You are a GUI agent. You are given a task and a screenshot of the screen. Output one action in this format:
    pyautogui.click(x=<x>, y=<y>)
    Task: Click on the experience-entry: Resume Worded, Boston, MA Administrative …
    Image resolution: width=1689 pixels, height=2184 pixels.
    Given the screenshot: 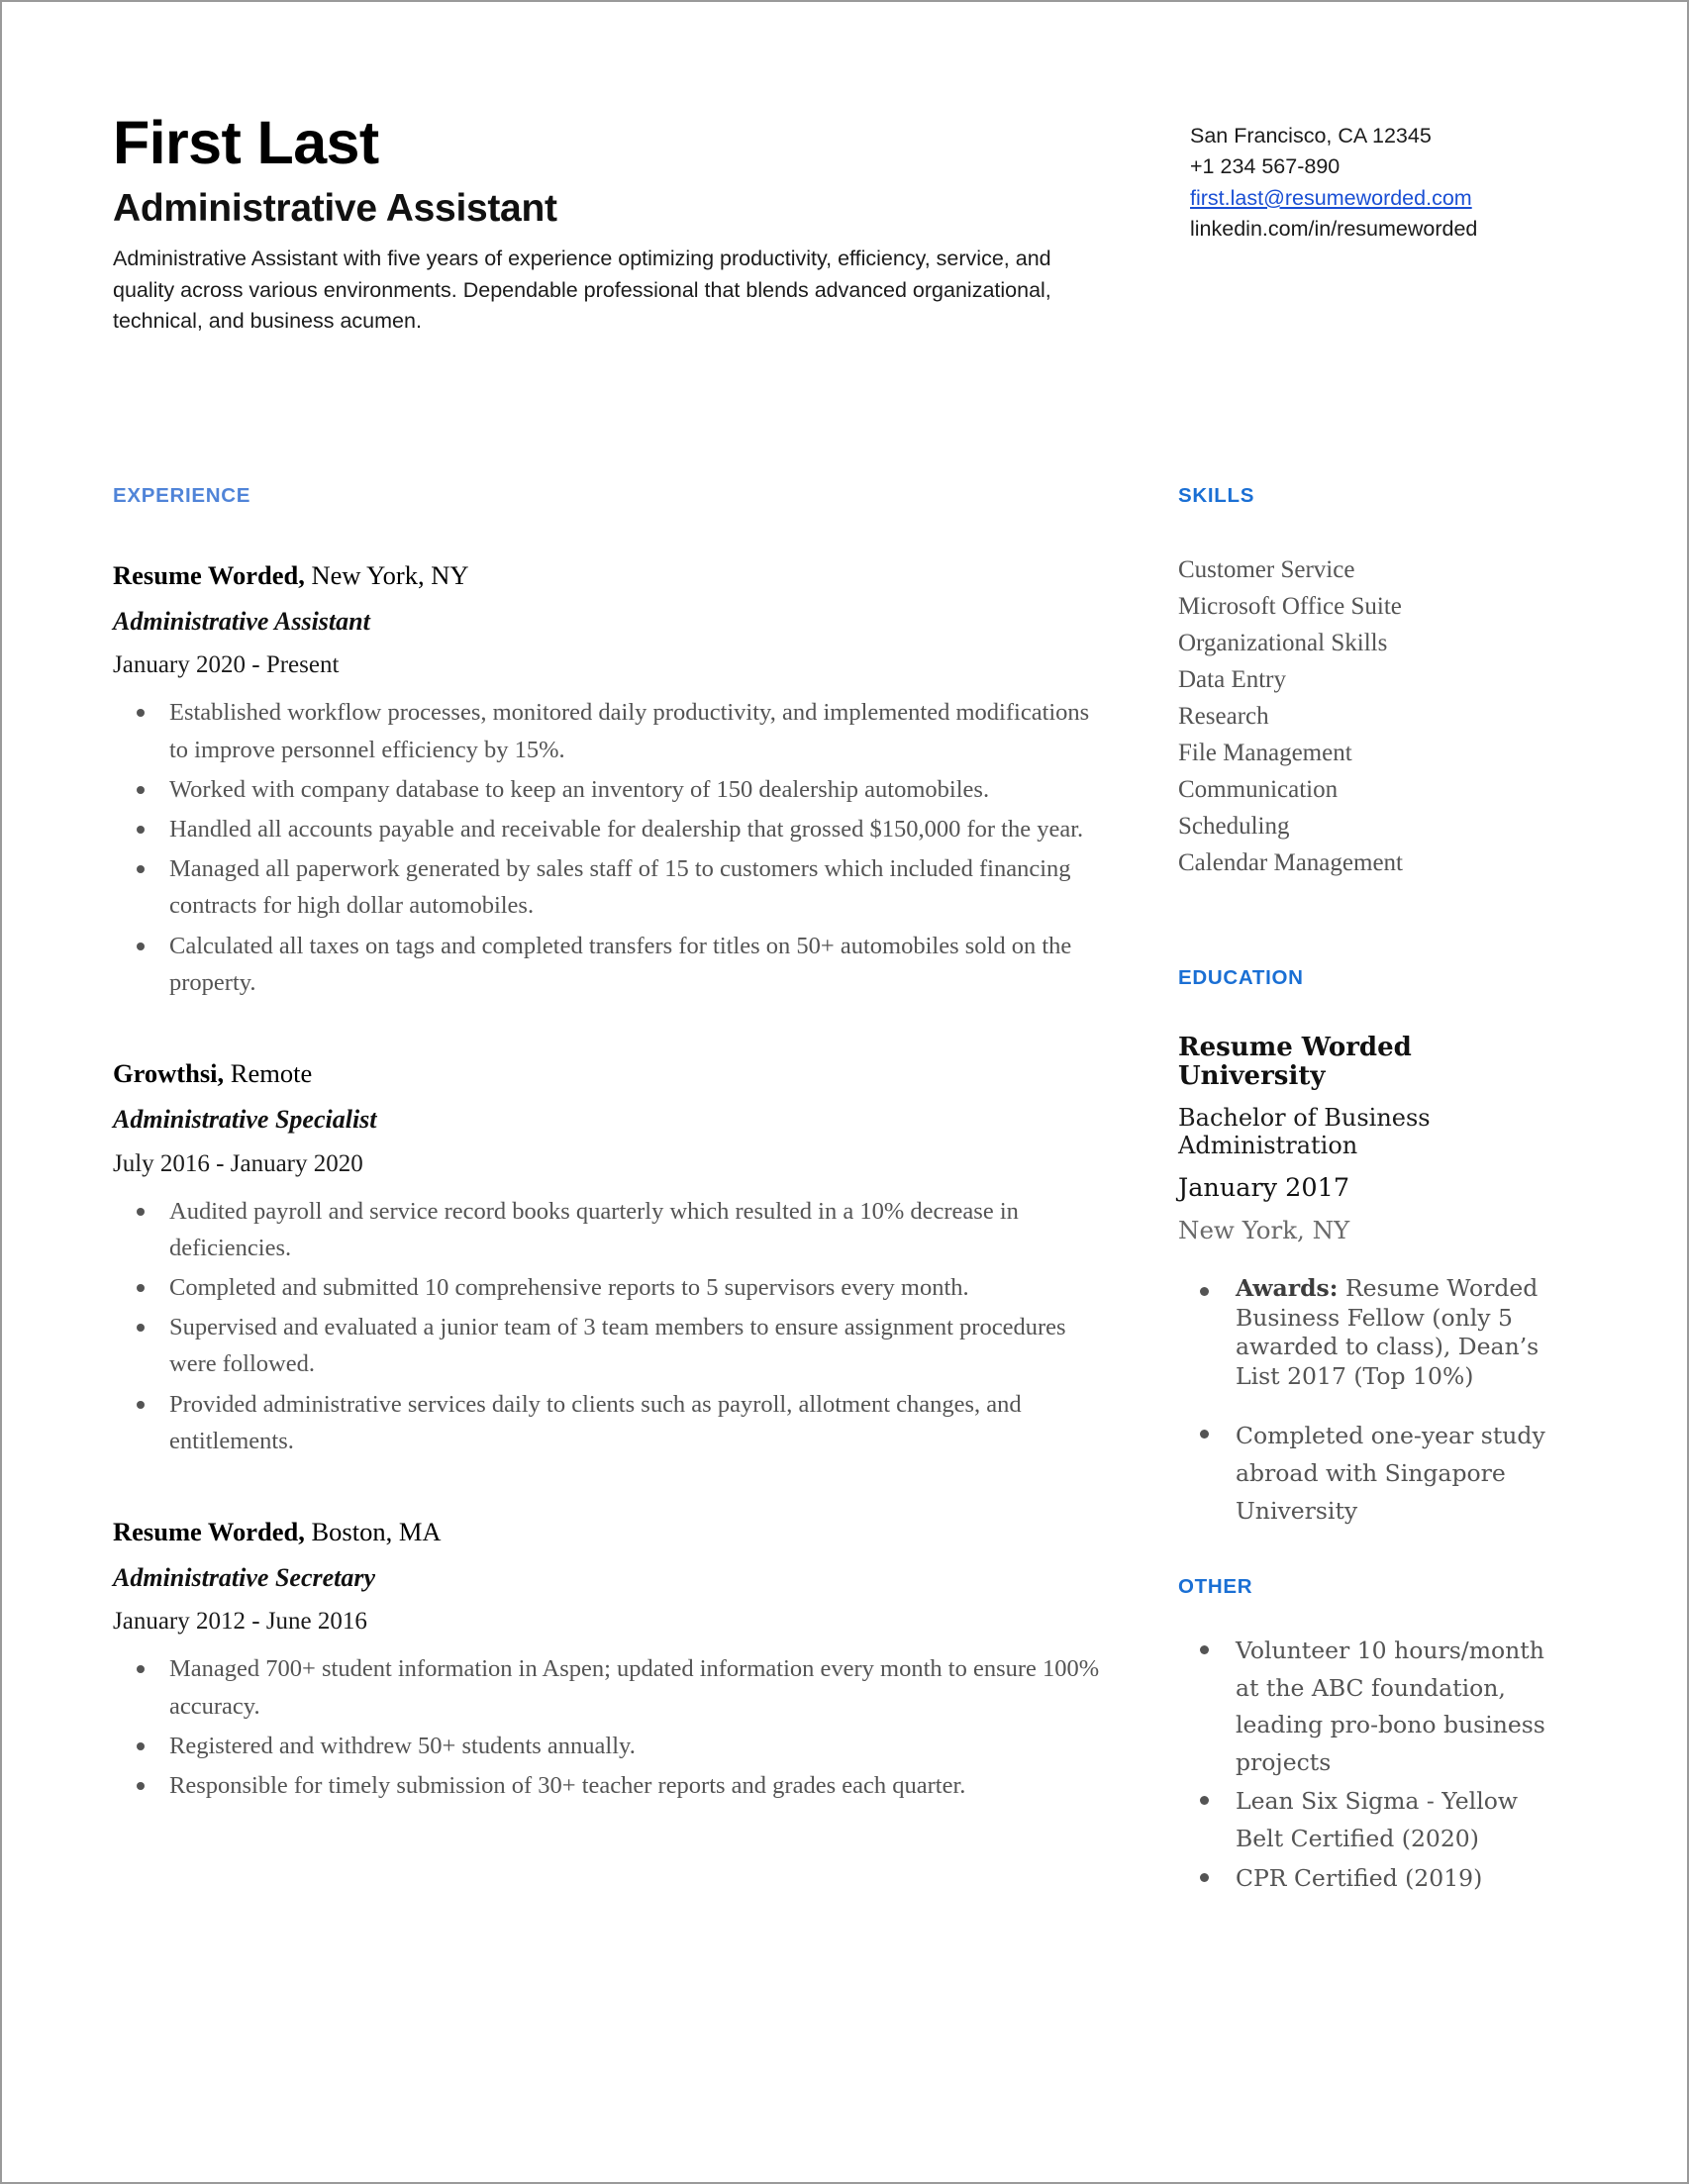 What is the action you would take?
    pyautogui.click(x=608, y=1660)
    